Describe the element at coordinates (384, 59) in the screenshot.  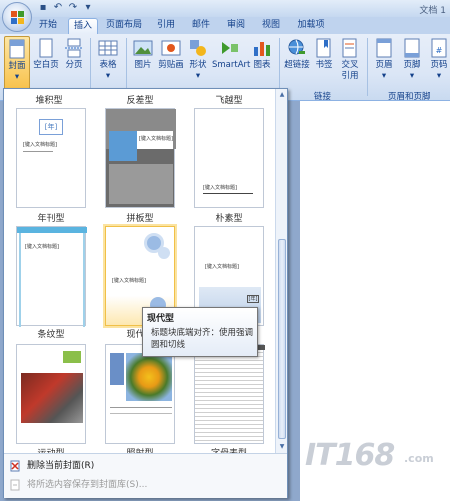
I see `header-button: 页眉 ▾` at that location.